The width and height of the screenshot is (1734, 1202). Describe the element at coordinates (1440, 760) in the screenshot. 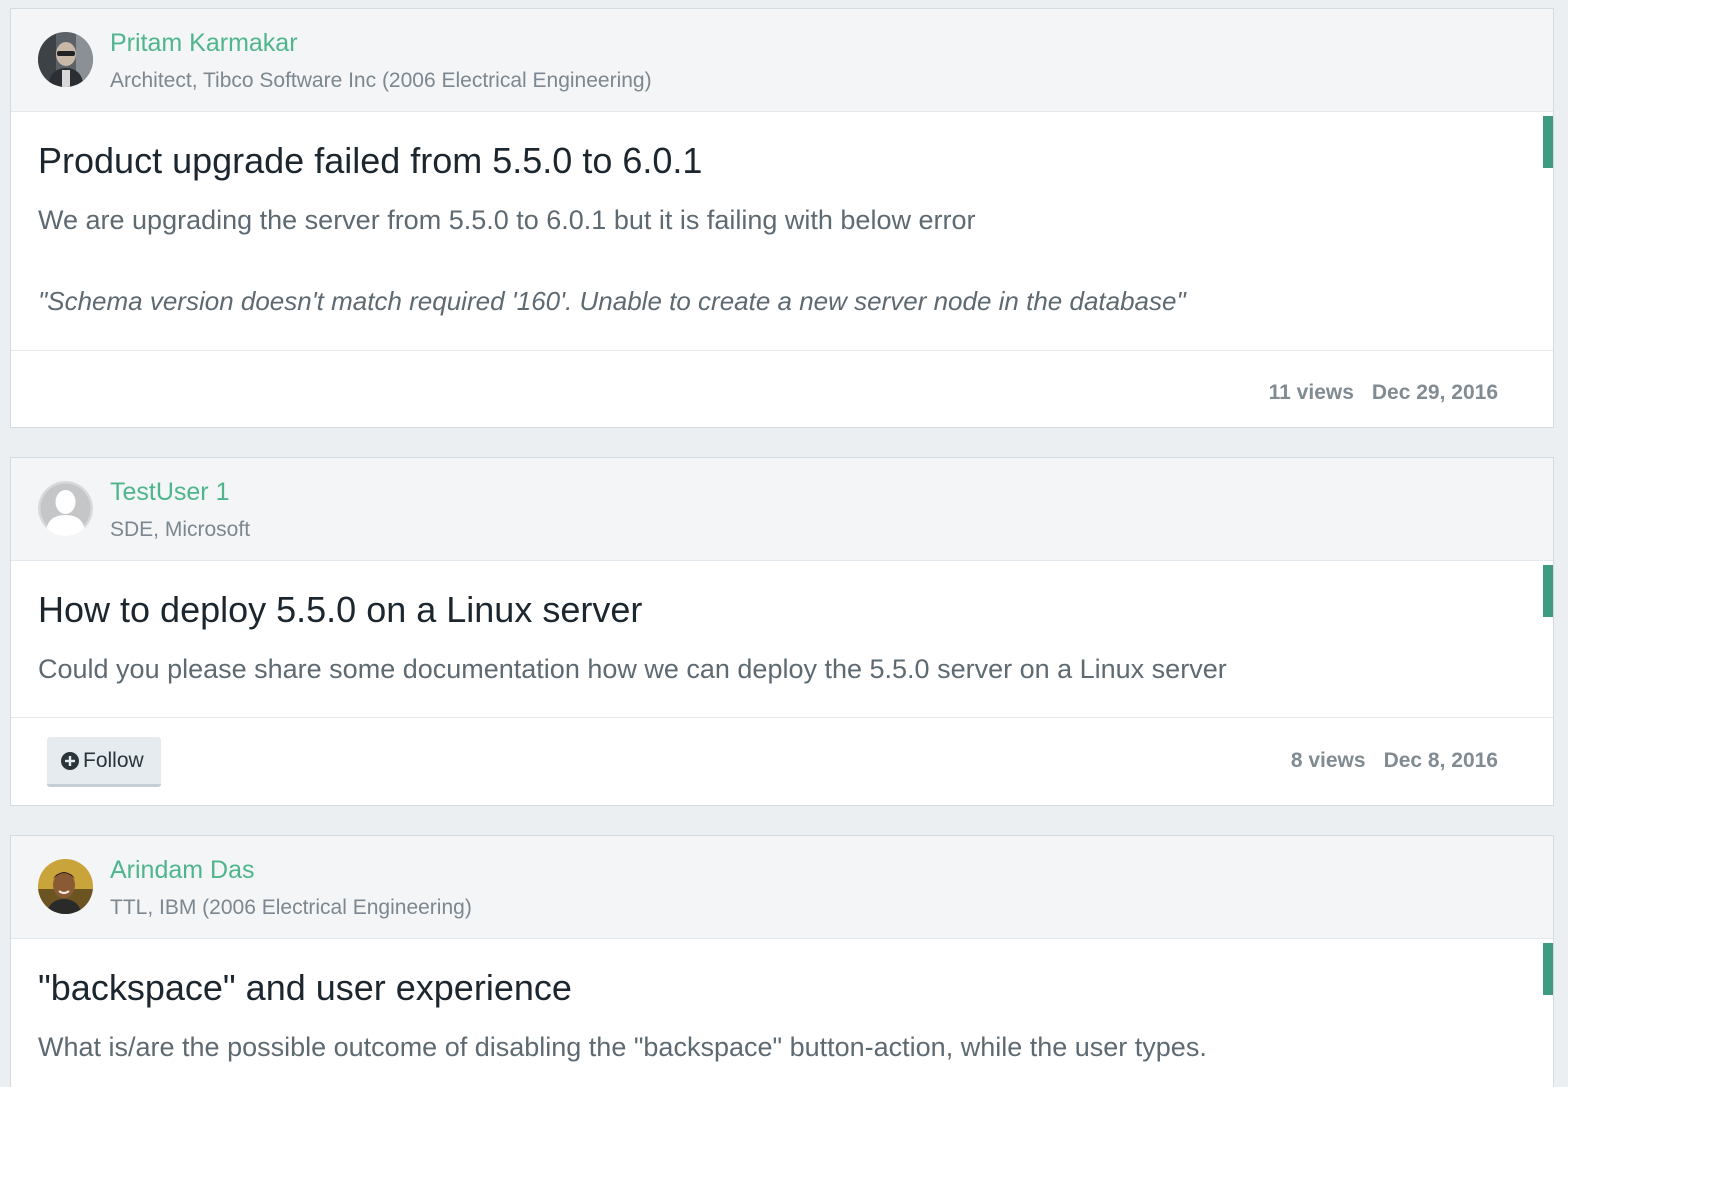

I see `post-date: Dec 8, 2016` at that location.